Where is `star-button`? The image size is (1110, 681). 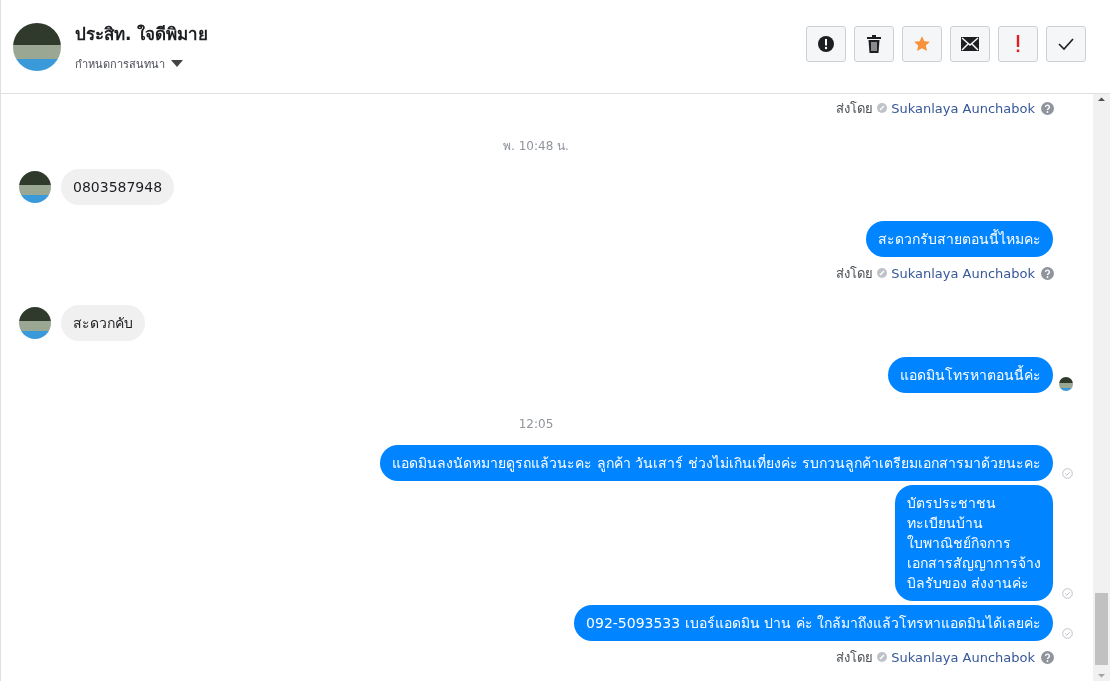 star-button is located at coordinates (922, 43).